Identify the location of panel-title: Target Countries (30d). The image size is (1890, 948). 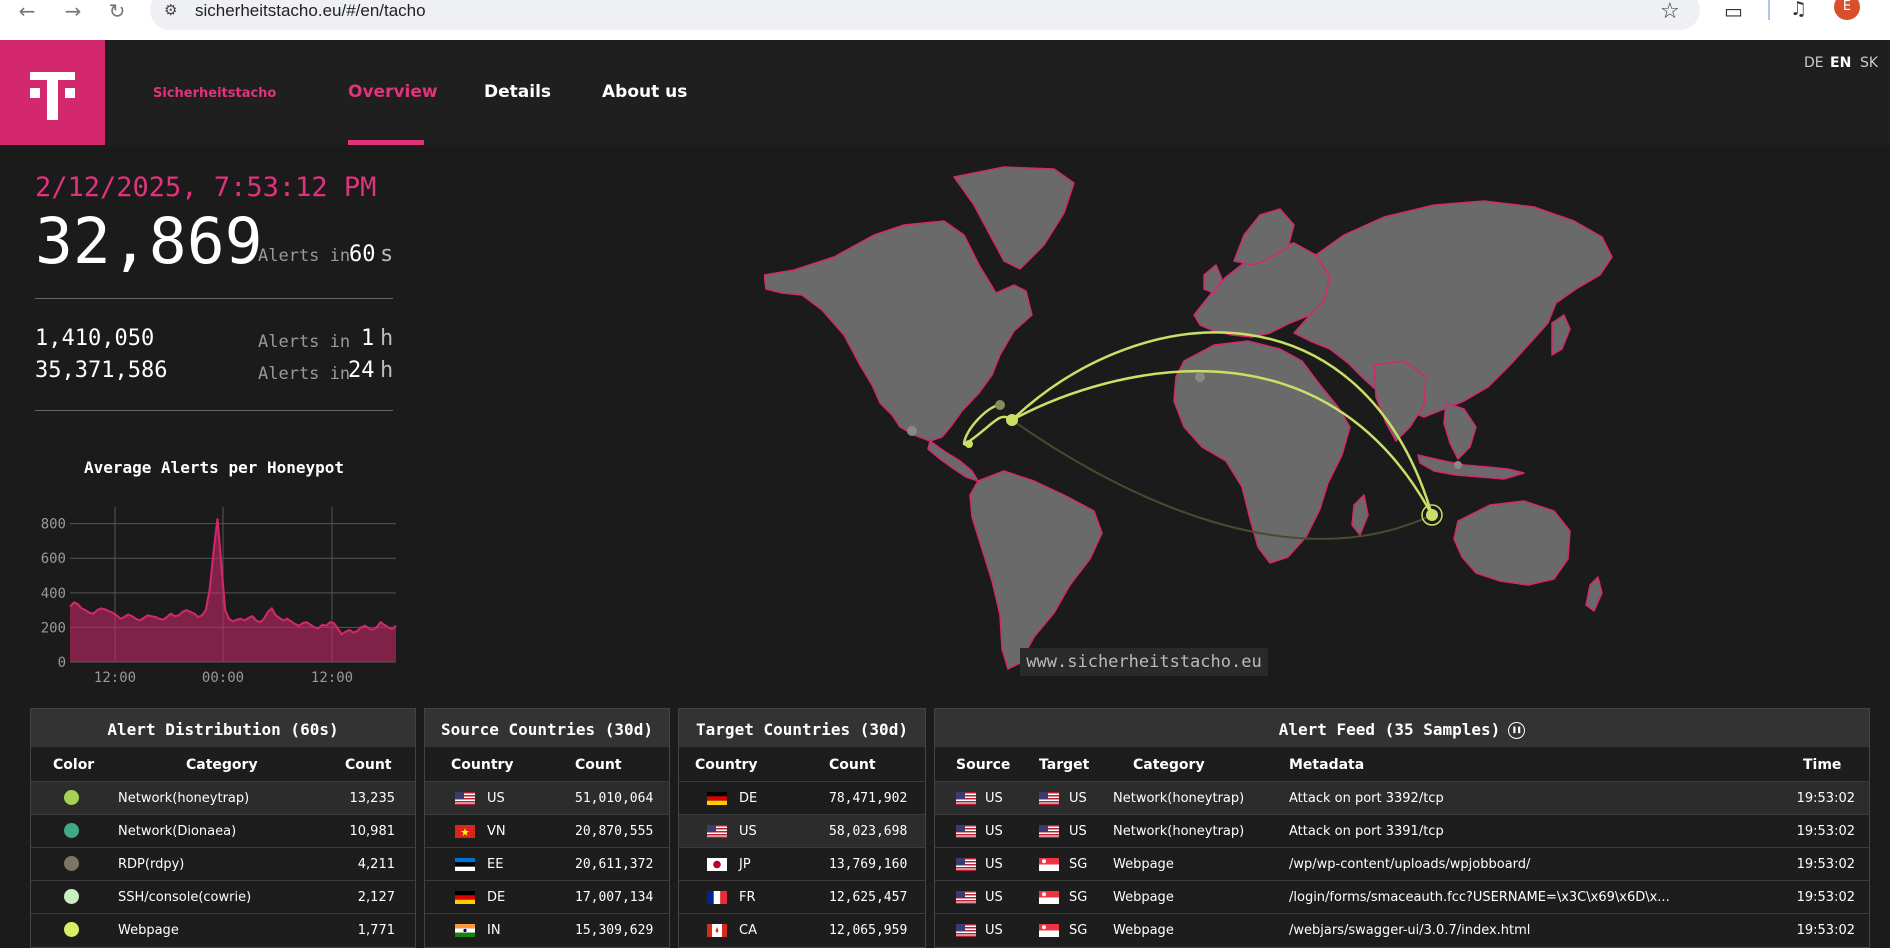
(802, 728).